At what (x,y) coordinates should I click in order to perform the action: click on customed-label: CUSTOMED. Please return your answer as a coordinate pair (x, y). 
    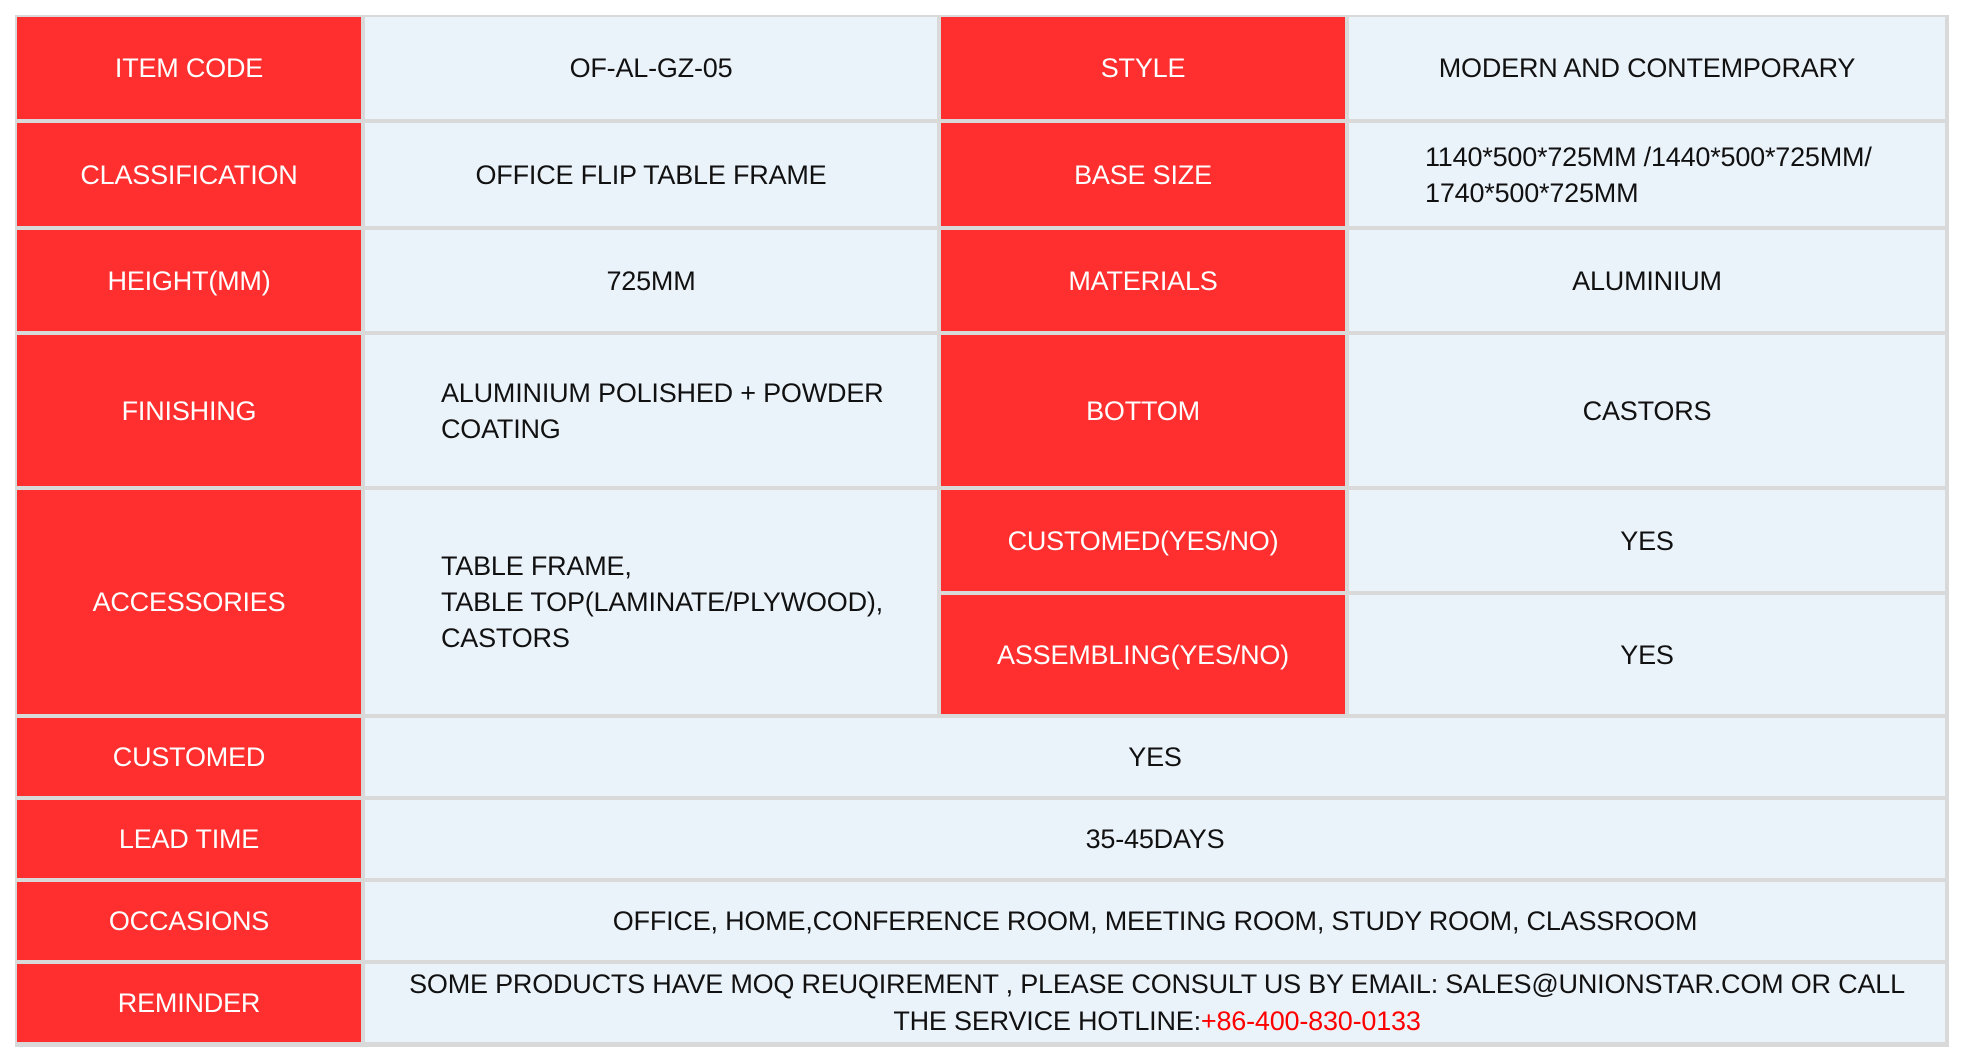
    Looking at the image, I should click on (189, 757).